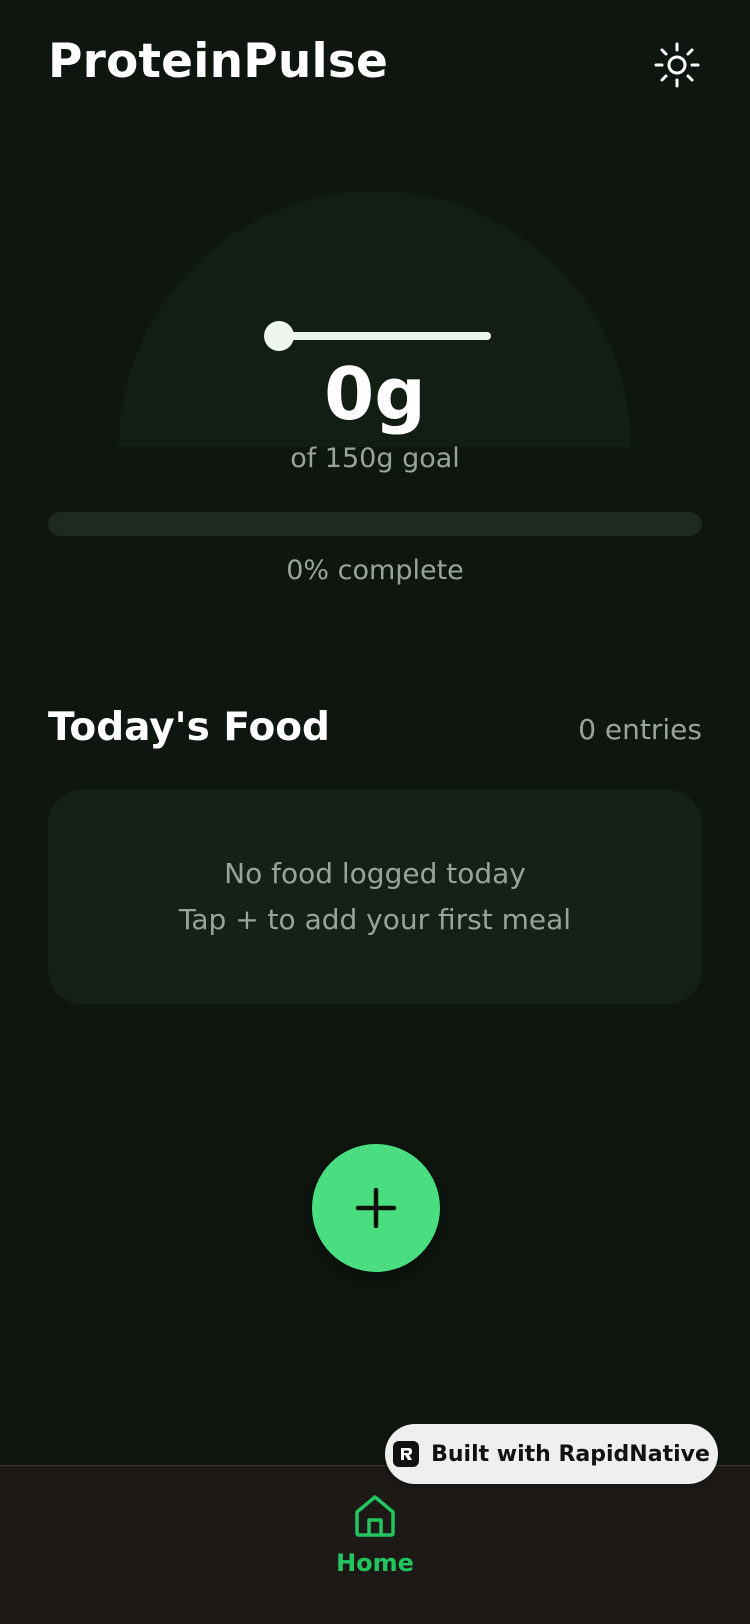 This screenshot has width=750, height=1624. I want to click on sun-icon, so click(677, 65).